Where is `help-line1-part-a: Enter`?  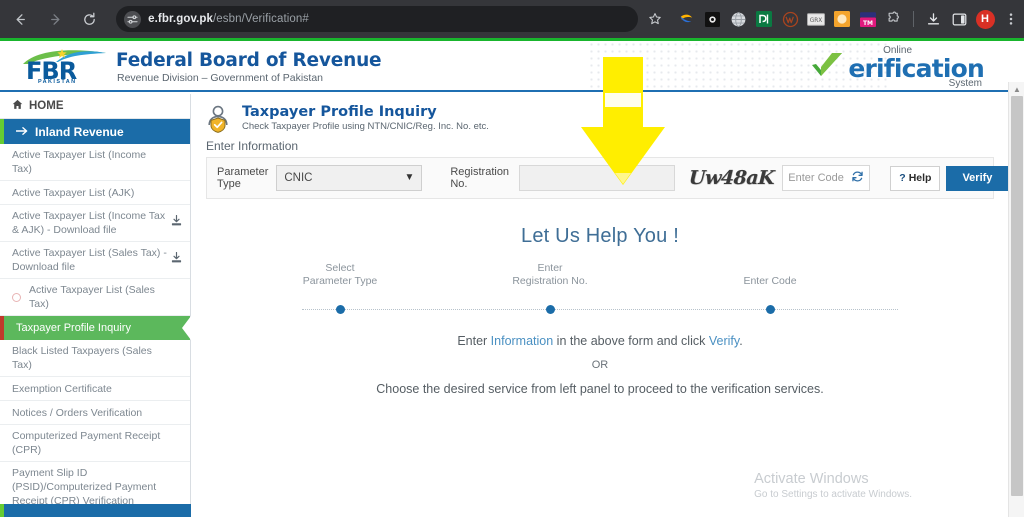
help-line1-part-a: Enter is located at coordinates (474, 341).